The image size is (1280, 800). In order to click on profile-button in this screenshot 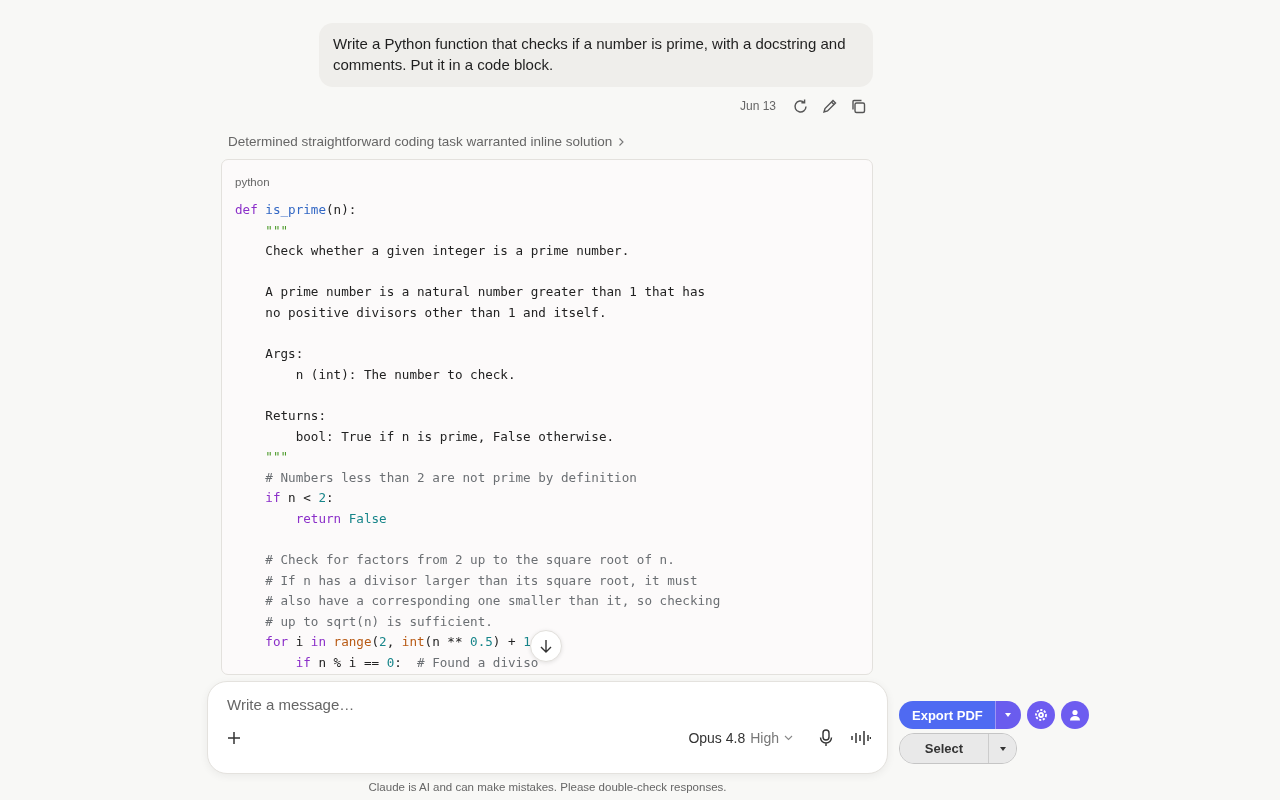, I will do `click(1074, 715)`.